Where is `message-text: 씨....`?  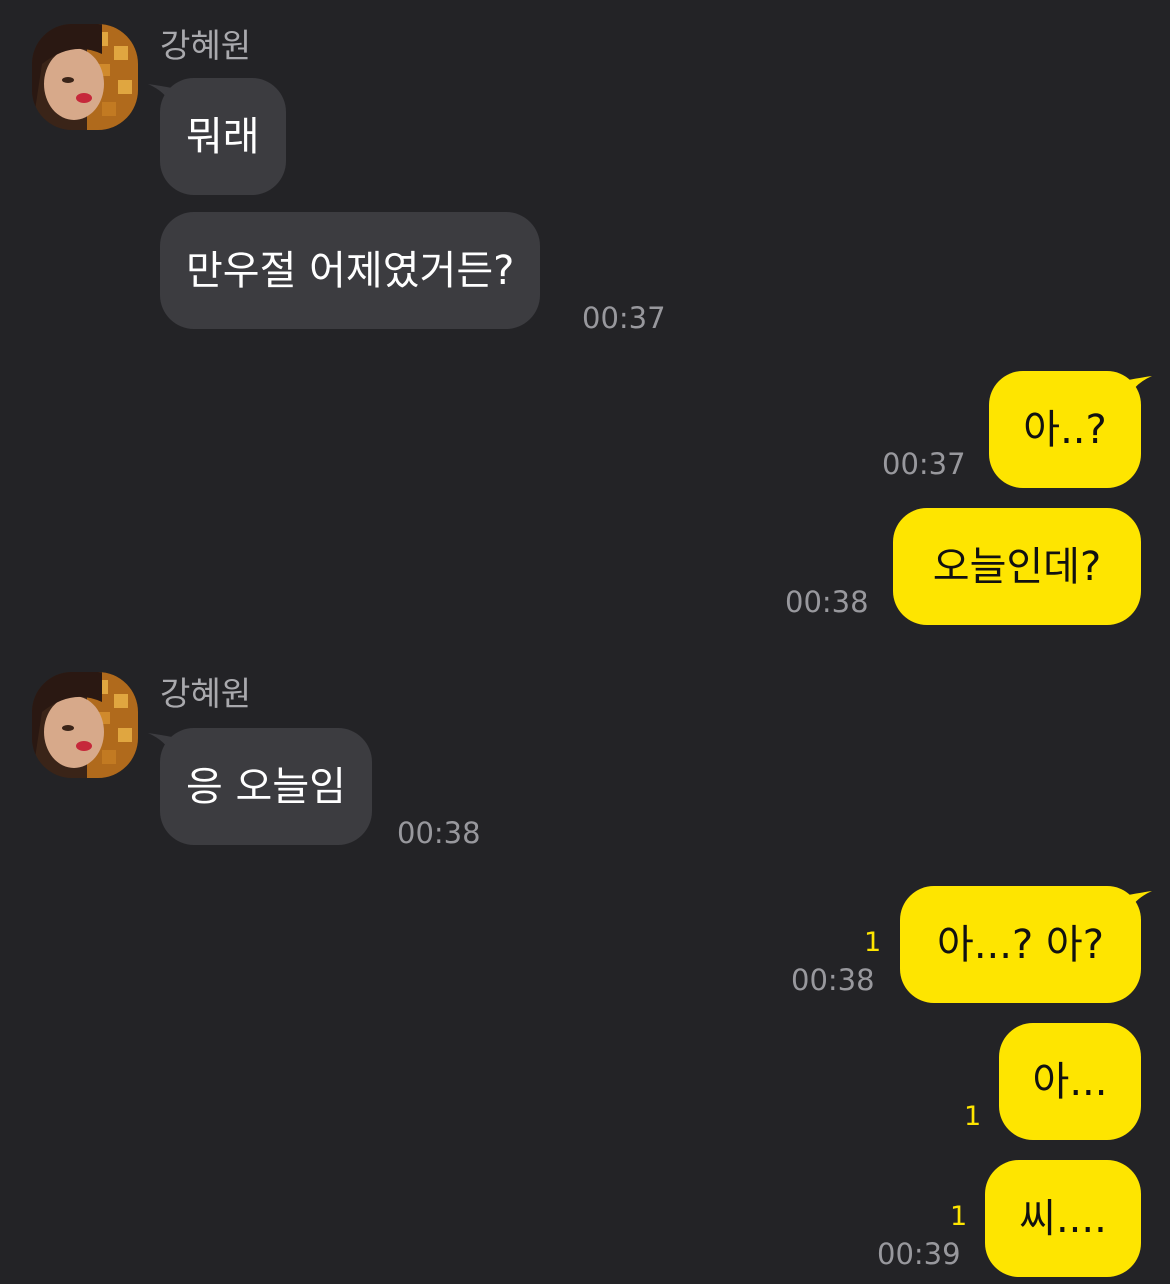
message-text: 씨.... is located at coordinates (1063, 1218).